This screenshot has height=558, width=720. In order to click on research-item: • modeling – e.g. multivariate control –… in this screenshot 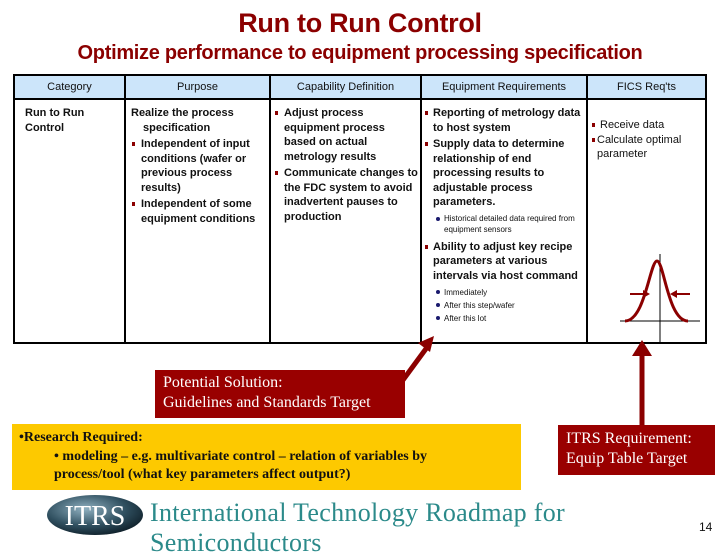, I will do `click(241, 465)`.